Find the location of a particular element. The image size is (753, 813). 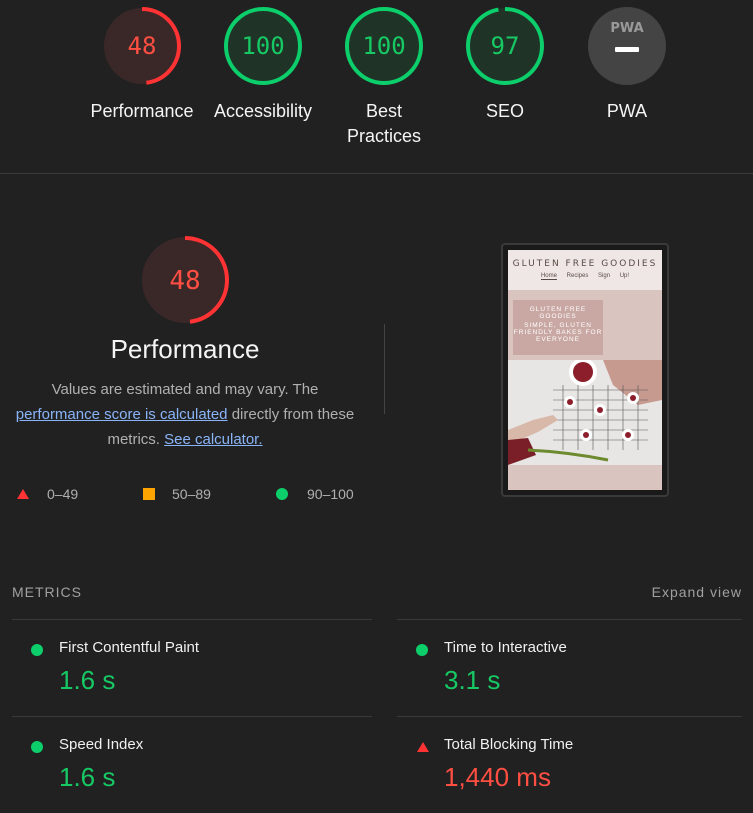

gauge-label: Performance is located at coordinates (142, 111).